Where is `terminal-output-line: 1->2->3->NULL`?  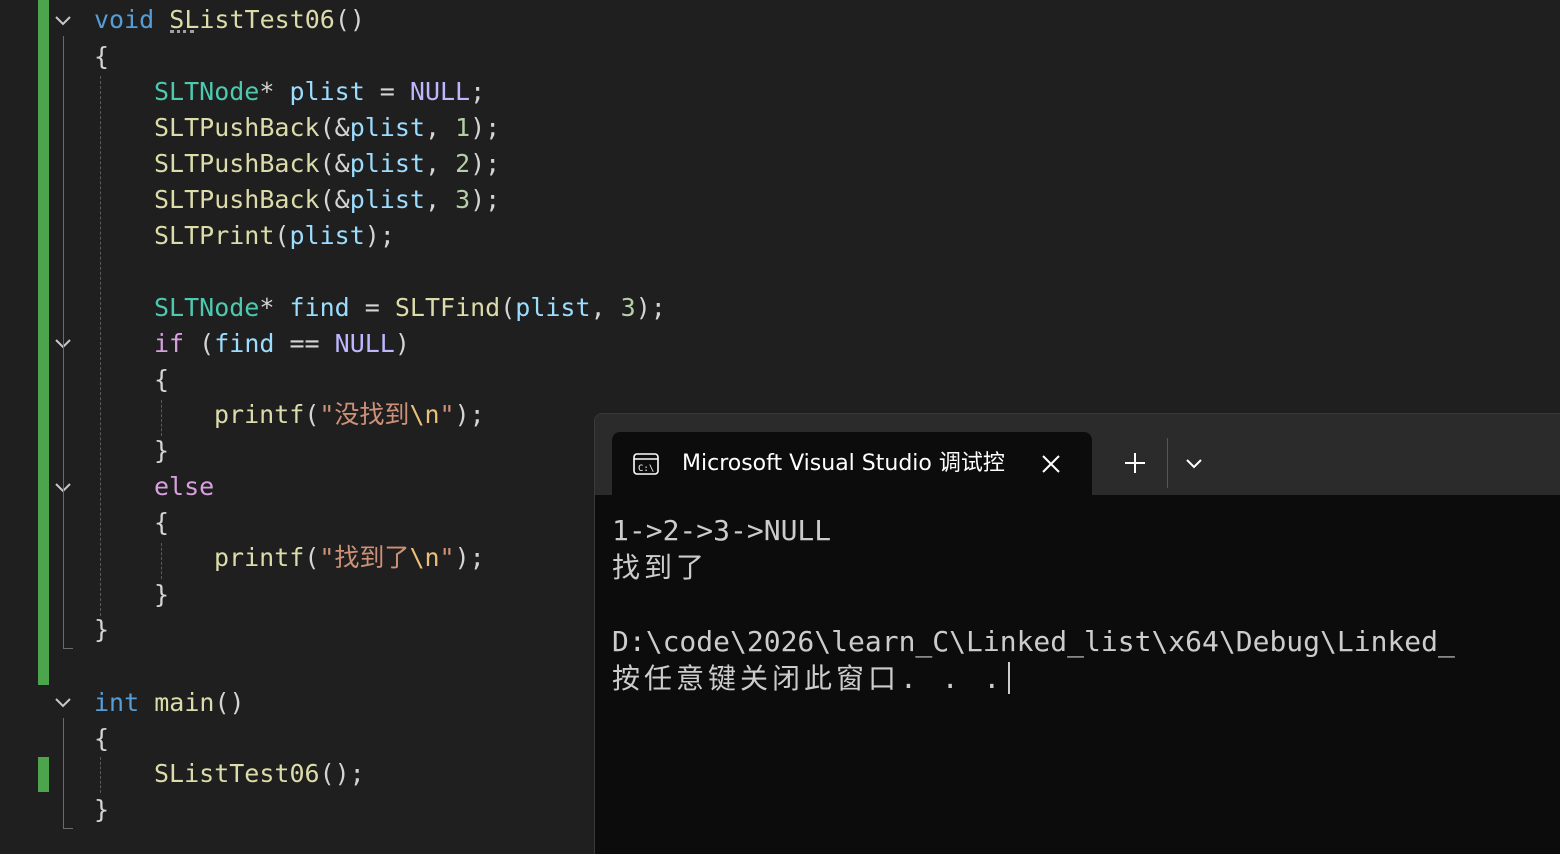 terminal-output-line: 1->2->3->NULL is located at coordinates (722, 530).